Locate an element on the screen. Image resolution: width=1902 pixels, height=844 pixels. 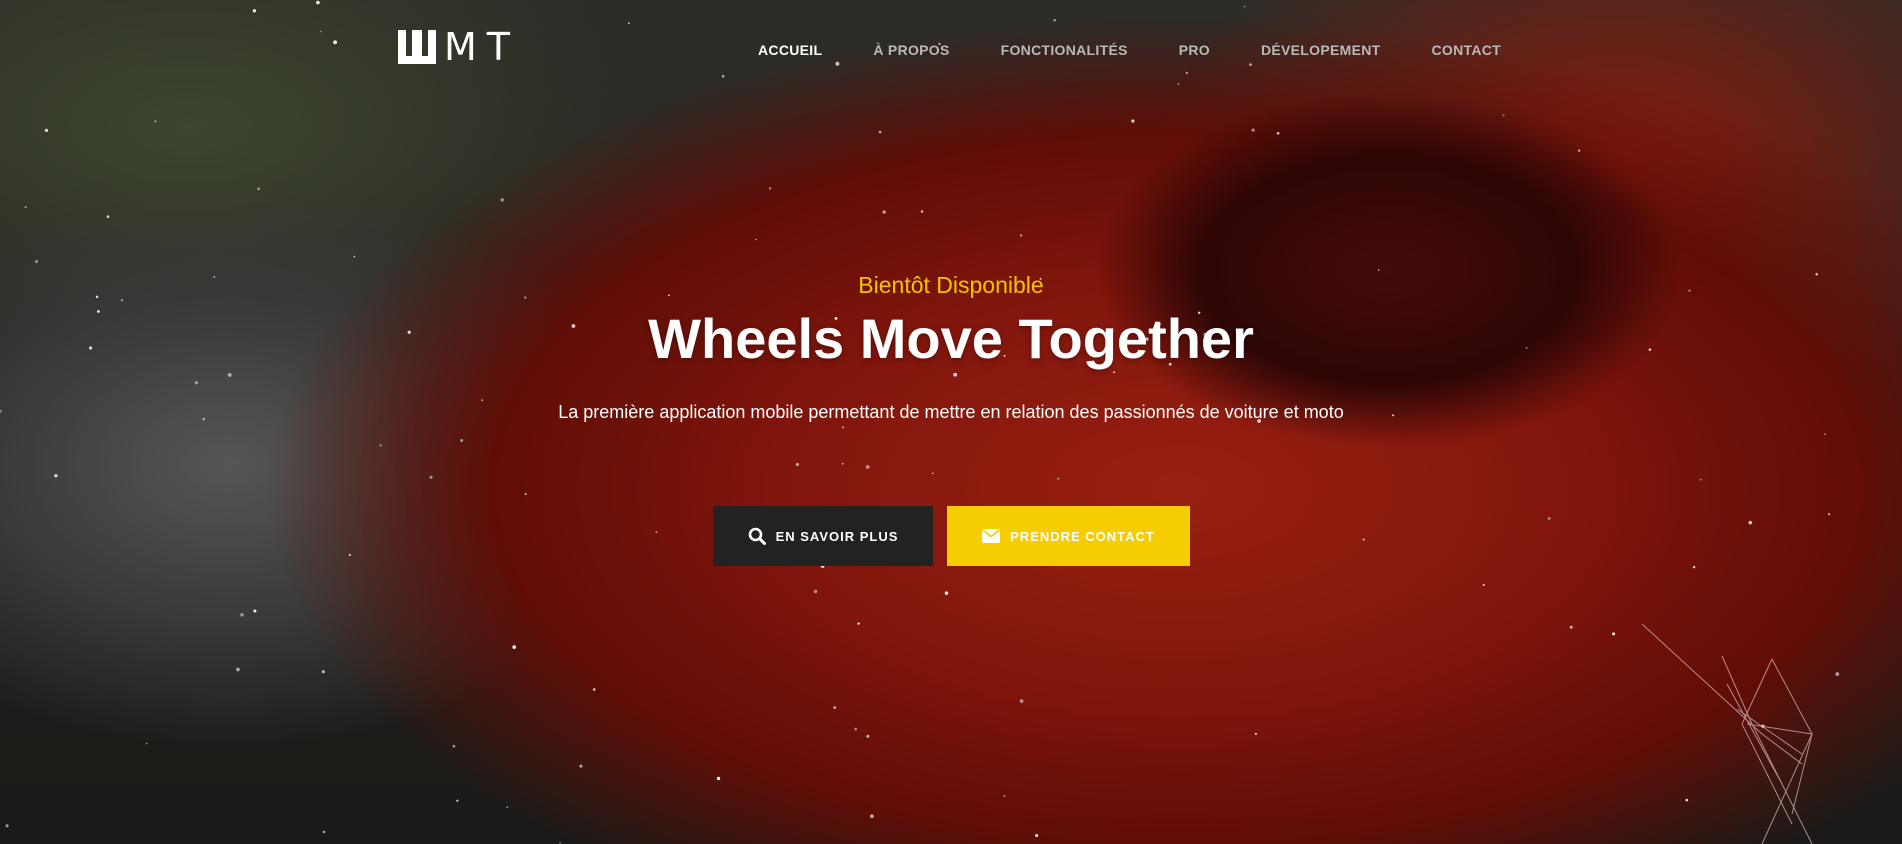
w-logo-icon is located at coordinates (417, 47).